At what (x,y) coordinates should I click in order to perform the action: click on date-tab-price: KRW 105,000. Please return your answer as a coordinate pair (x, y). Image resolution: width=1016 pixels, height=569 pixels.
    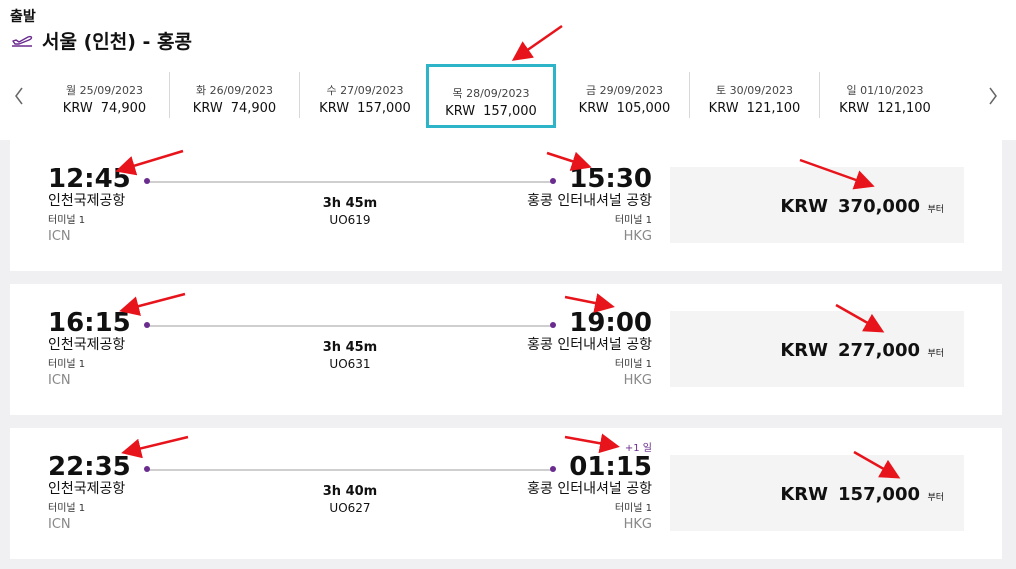
    Looking at the image, I should click on (624, 108).